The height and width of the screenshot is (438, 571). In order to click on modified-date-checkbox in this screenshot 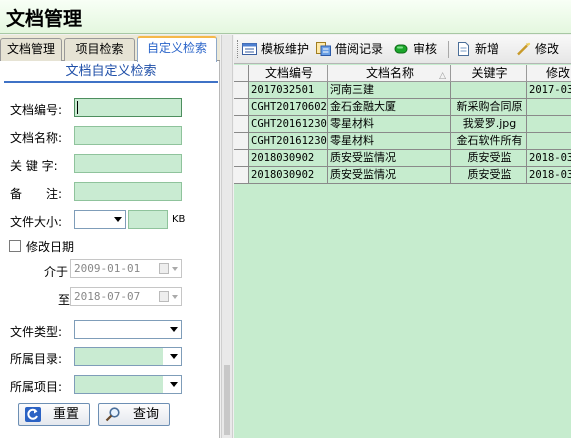, I will do `click(15, 246)`.